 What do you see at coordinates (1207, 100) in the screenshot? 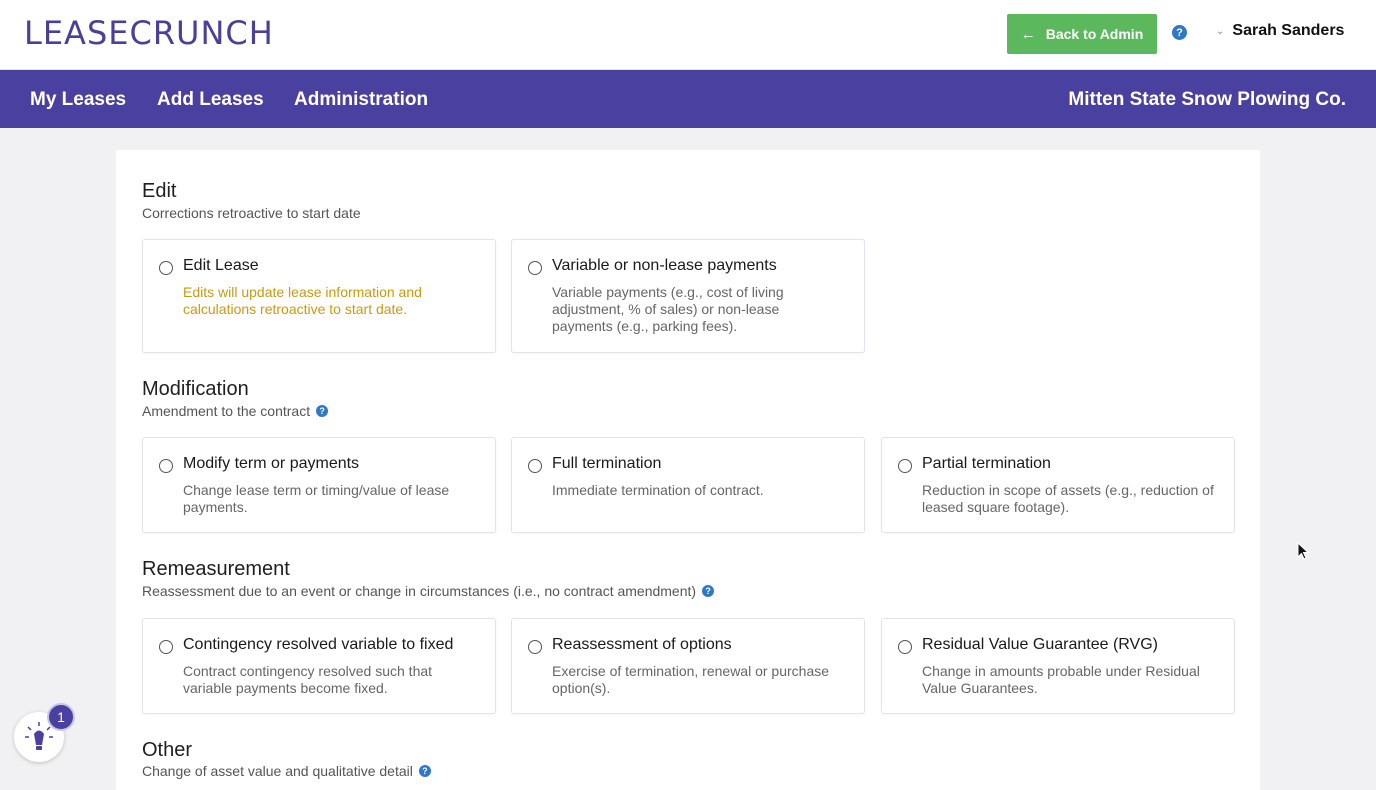
I see `company-name: Mitten State Snow Plowing Co.` at bounding box center [1207, 100].